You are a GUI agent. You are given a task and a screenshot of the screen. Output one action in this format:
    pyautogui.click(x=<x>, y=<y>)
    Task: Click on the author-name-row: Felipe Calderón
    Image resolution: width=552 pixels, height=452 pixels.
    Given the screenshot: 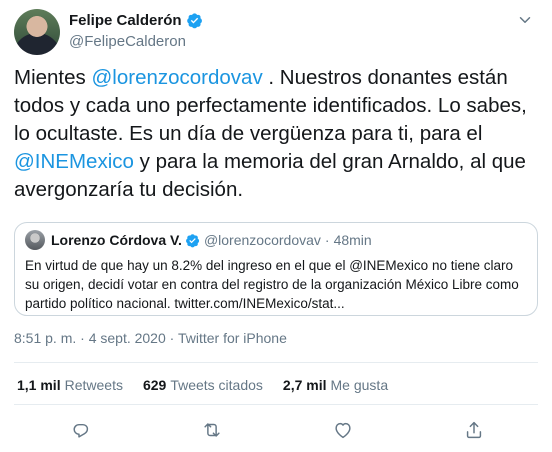 What is the action you would take?
    pyautogui.click(x=136, y=20)
    